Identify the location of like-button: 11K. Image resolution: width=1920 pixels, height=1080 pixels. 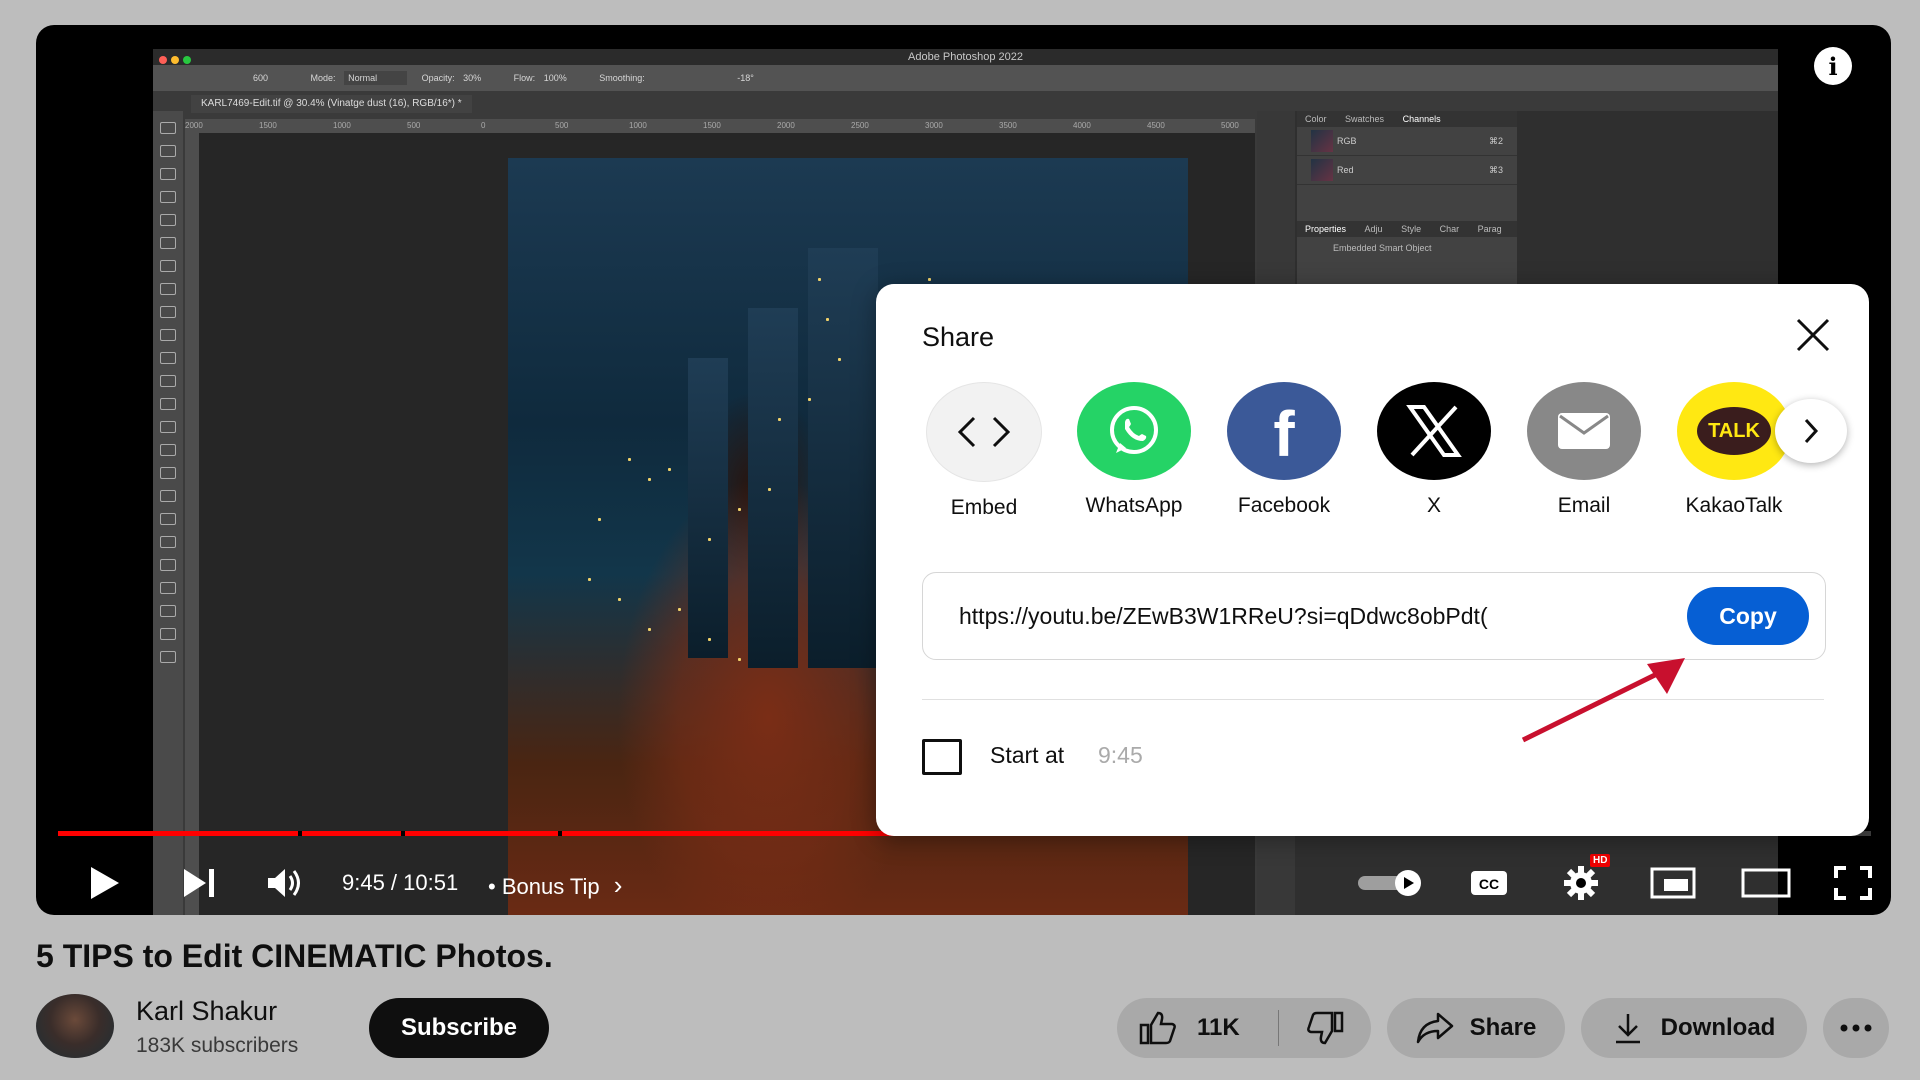
(1197, 1028).